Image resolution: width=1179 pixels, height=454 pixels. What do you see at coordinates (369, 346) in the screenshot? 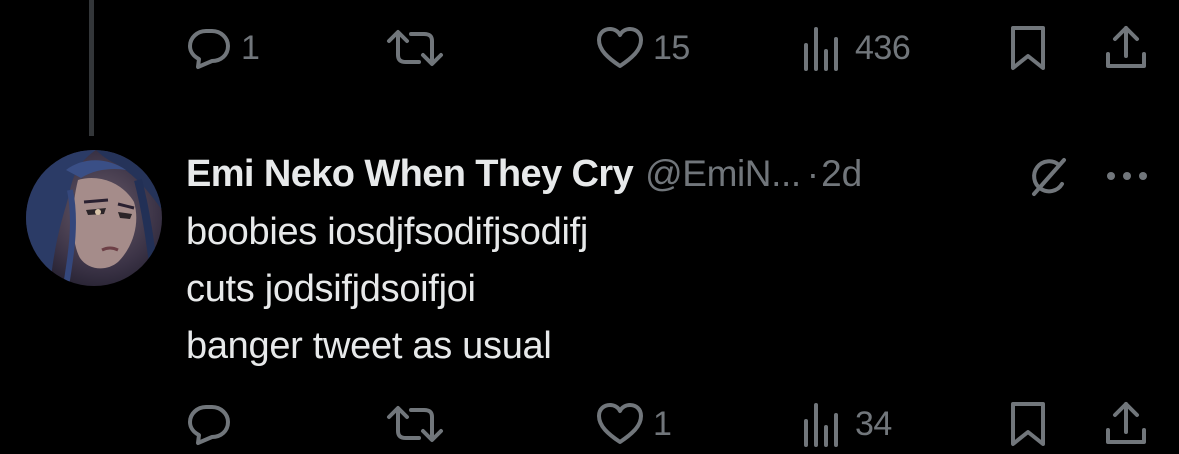
I see `tweet-text-line: banger tweet as usual` at bounding box center [369, 346].